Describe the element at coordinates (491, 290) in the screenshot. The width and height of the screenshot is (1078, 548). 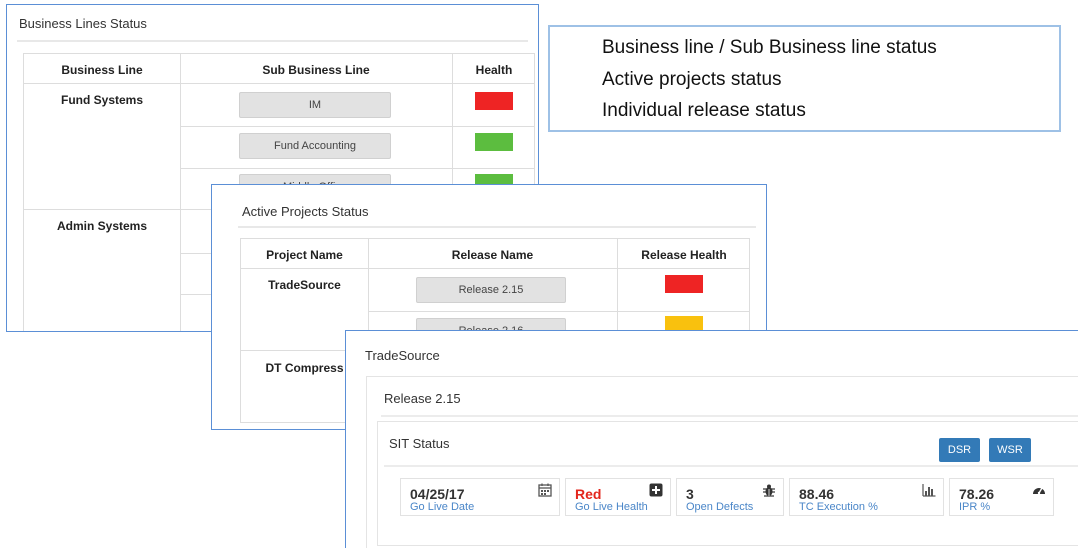
I see `release-button: Release 2.15` at that location.